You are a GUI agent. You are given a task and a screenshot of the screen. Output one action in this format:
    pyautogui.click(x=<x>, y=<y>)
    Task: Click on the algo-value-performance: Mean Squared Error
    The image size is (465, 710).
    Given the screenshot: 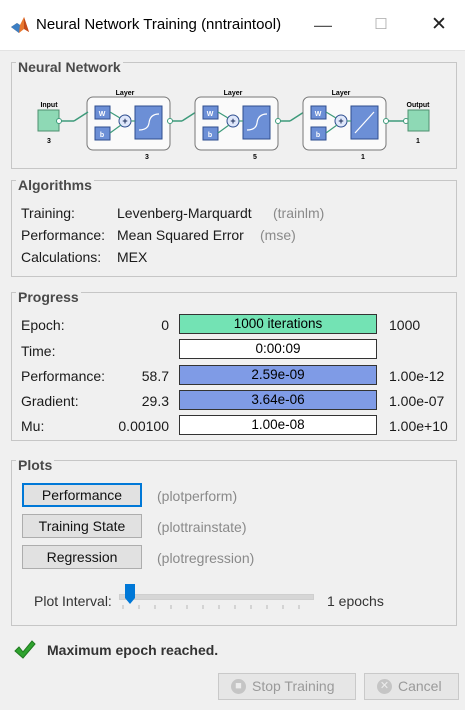 What is the action you would take?
    pyautogui.click(x=180, y=235)
    